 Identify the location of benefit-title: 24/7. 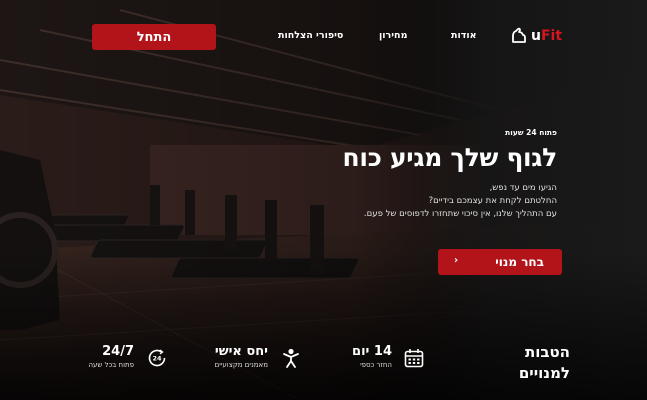
(118, 351).